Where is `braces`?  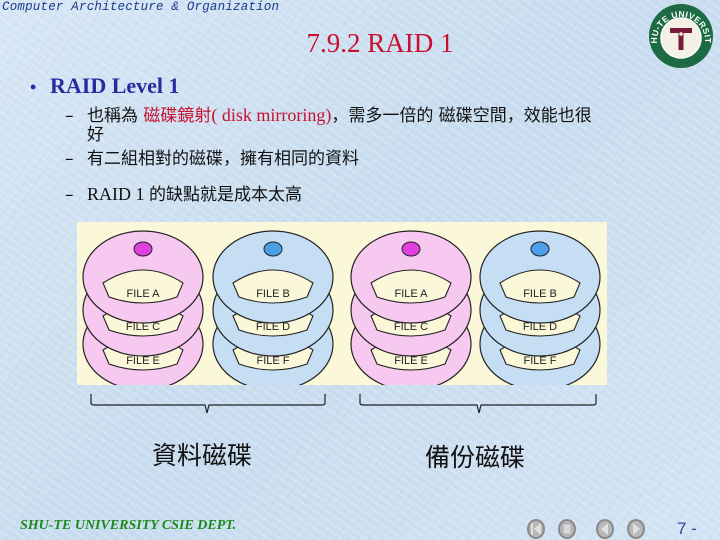
braces is located at coordinates (343, 404).